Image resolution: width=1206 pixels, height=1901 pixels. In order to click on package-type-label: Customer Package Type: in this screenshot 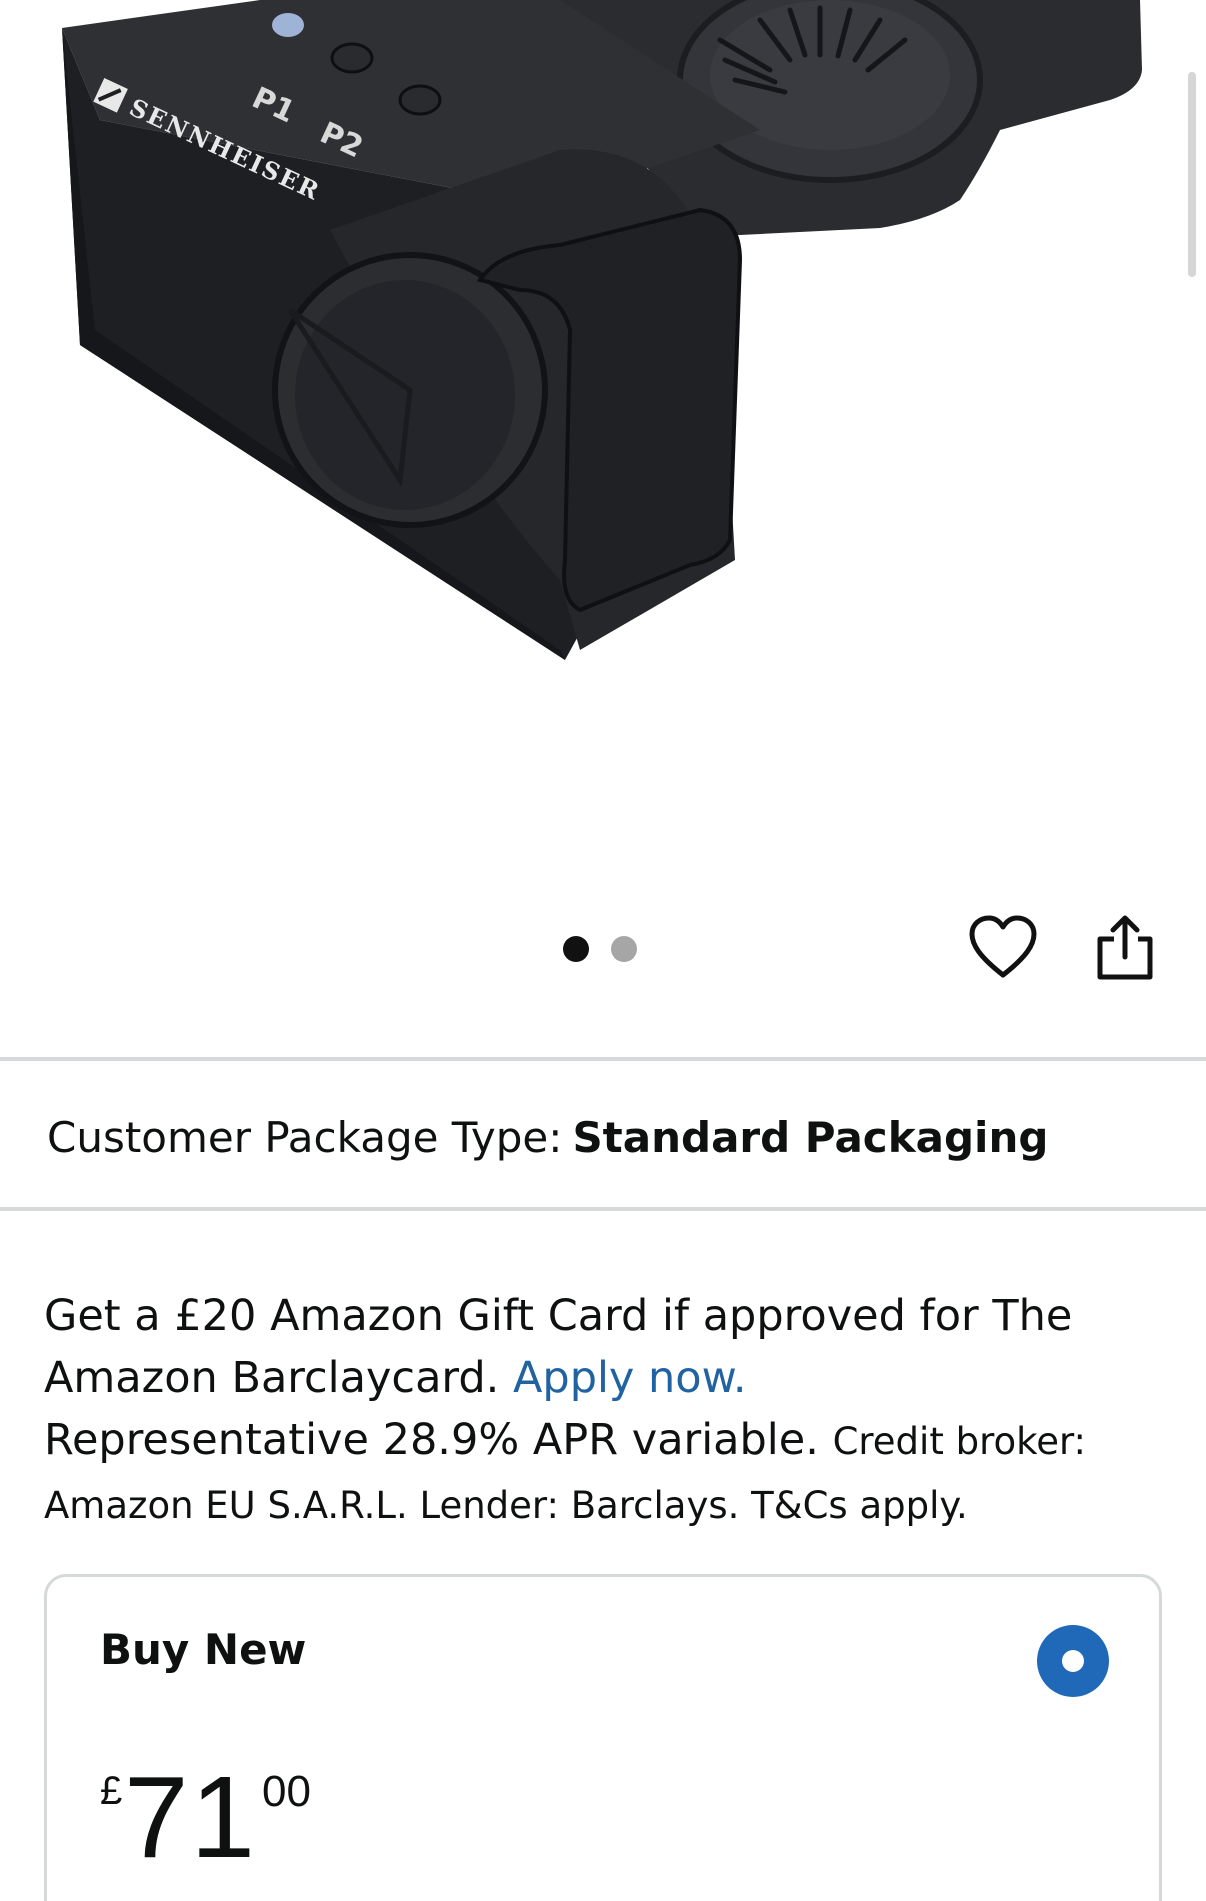, I will do `click(305, 1137)`.